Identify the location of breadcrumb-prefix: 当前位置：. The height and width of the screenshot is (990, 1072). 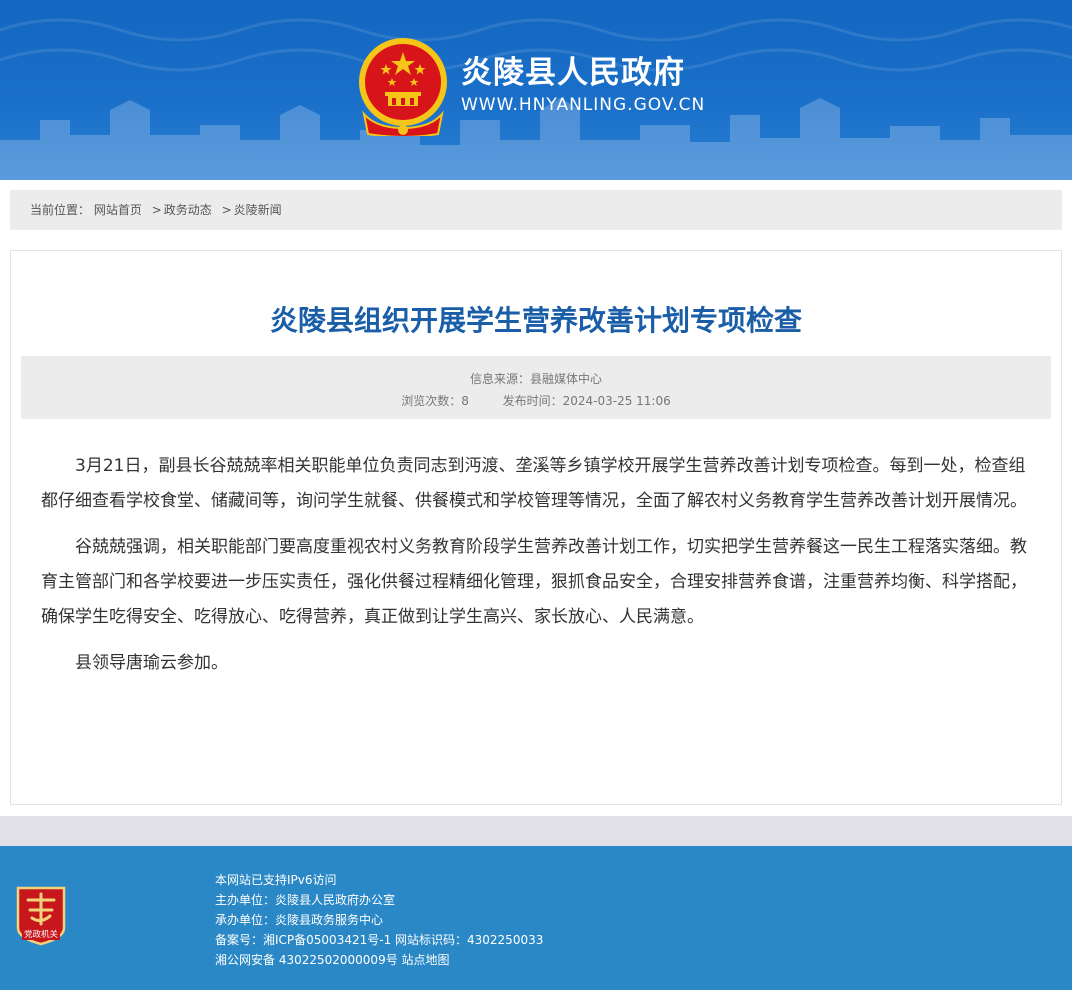
(60, 210).